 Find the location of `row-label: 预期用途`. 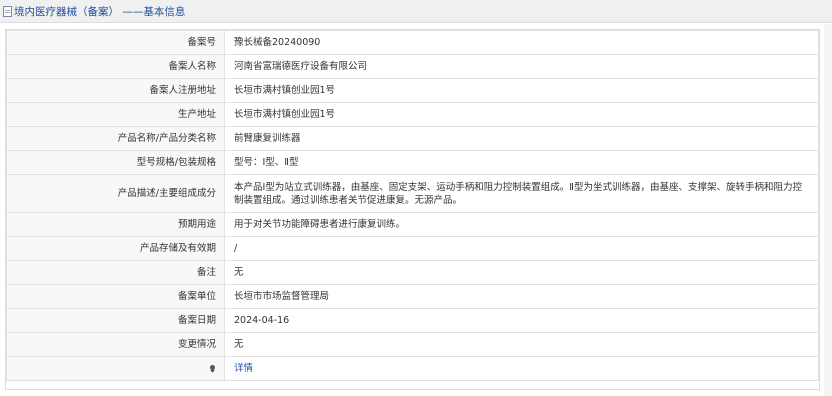

row-label: 预期用途 is located at coordinates (115, 224).